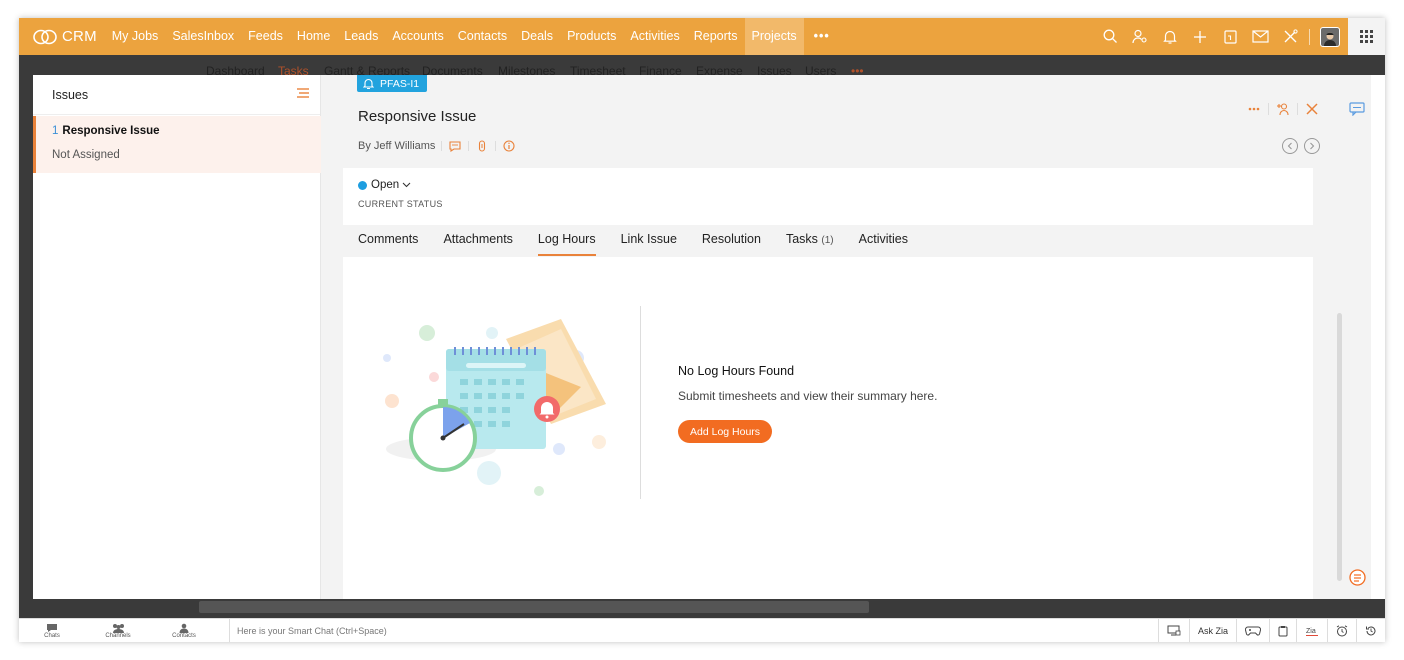 This screenshot has width=1404, height=660. Describe the element at coordinates (118, 635) in the screenshot. I see `channels-label: Channels` at that location.